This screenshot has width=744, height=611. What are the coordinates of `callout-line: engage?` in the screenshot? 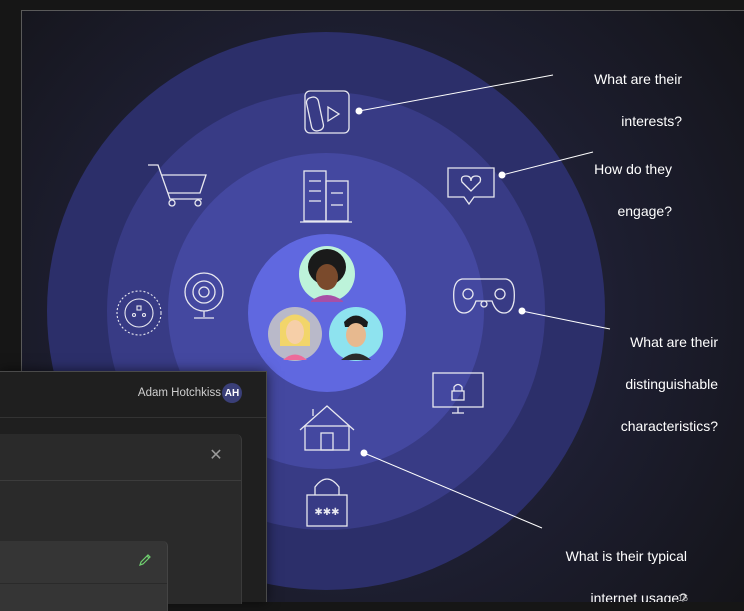 It's located at (644, 211).